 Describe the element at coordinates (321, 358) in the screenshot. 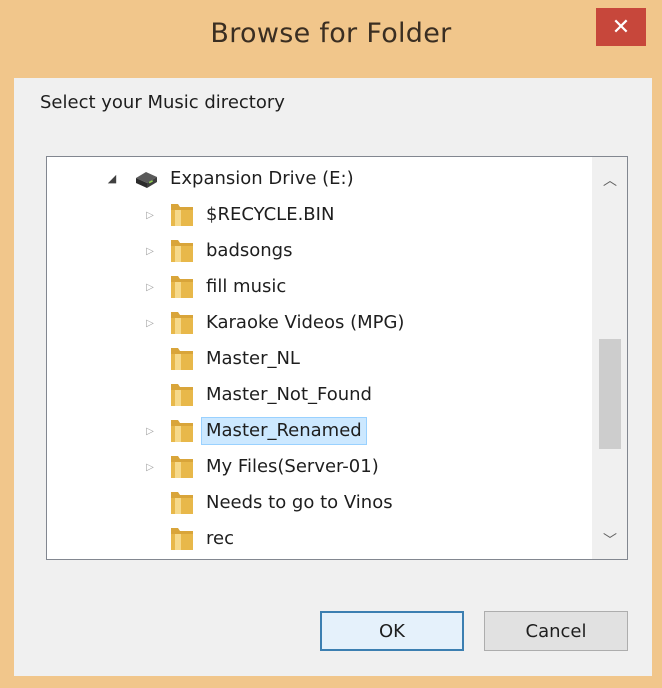

I see `tree-item: Master_NL` at that location.